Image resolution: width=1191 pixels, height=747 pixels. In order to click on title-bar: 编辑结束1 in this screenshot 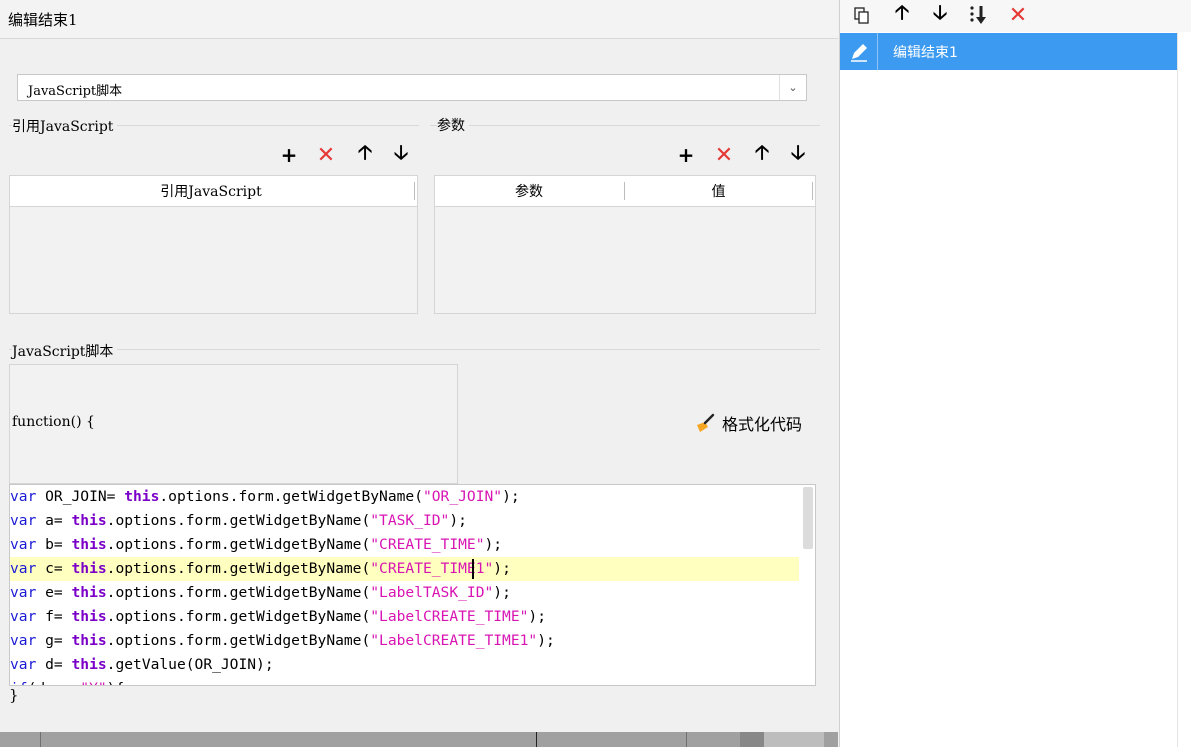, I will do `click(419, 19)`.